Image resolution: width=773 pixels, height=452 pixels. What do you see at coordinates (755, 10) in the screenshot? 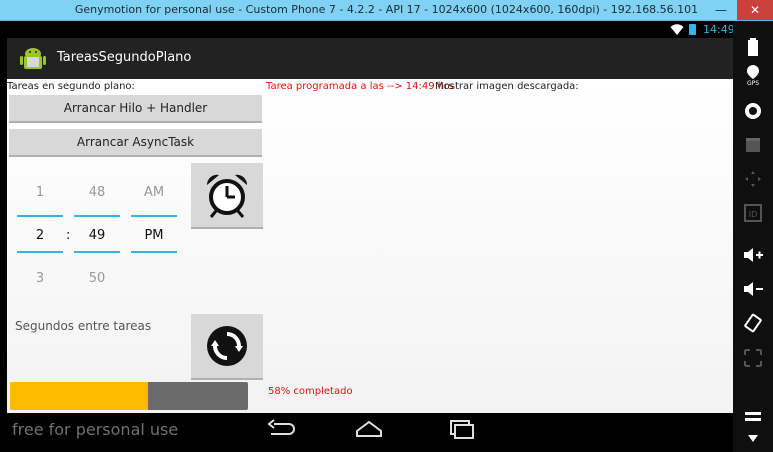
I see `close-icon: ✕` at bounding box center [755, 10].